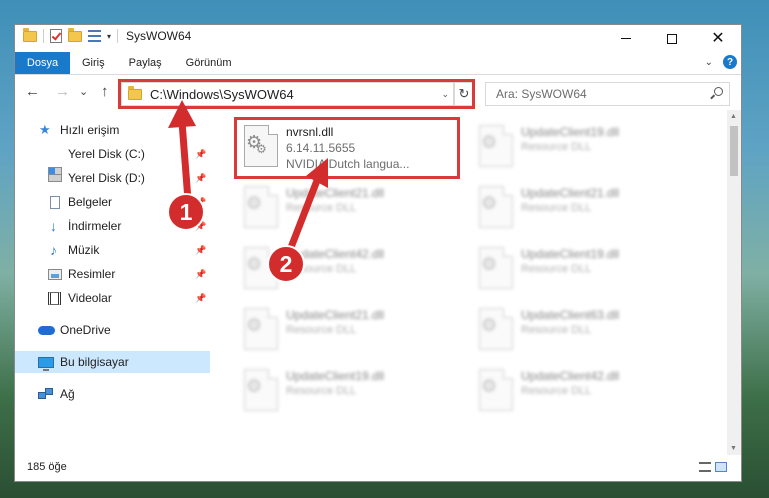 This screenshot has height=498, width=769. What do you see at coordinates (159, 36) in the screenshot?
I see `window-title: SysWOW64` at bounding box center [159, 36].